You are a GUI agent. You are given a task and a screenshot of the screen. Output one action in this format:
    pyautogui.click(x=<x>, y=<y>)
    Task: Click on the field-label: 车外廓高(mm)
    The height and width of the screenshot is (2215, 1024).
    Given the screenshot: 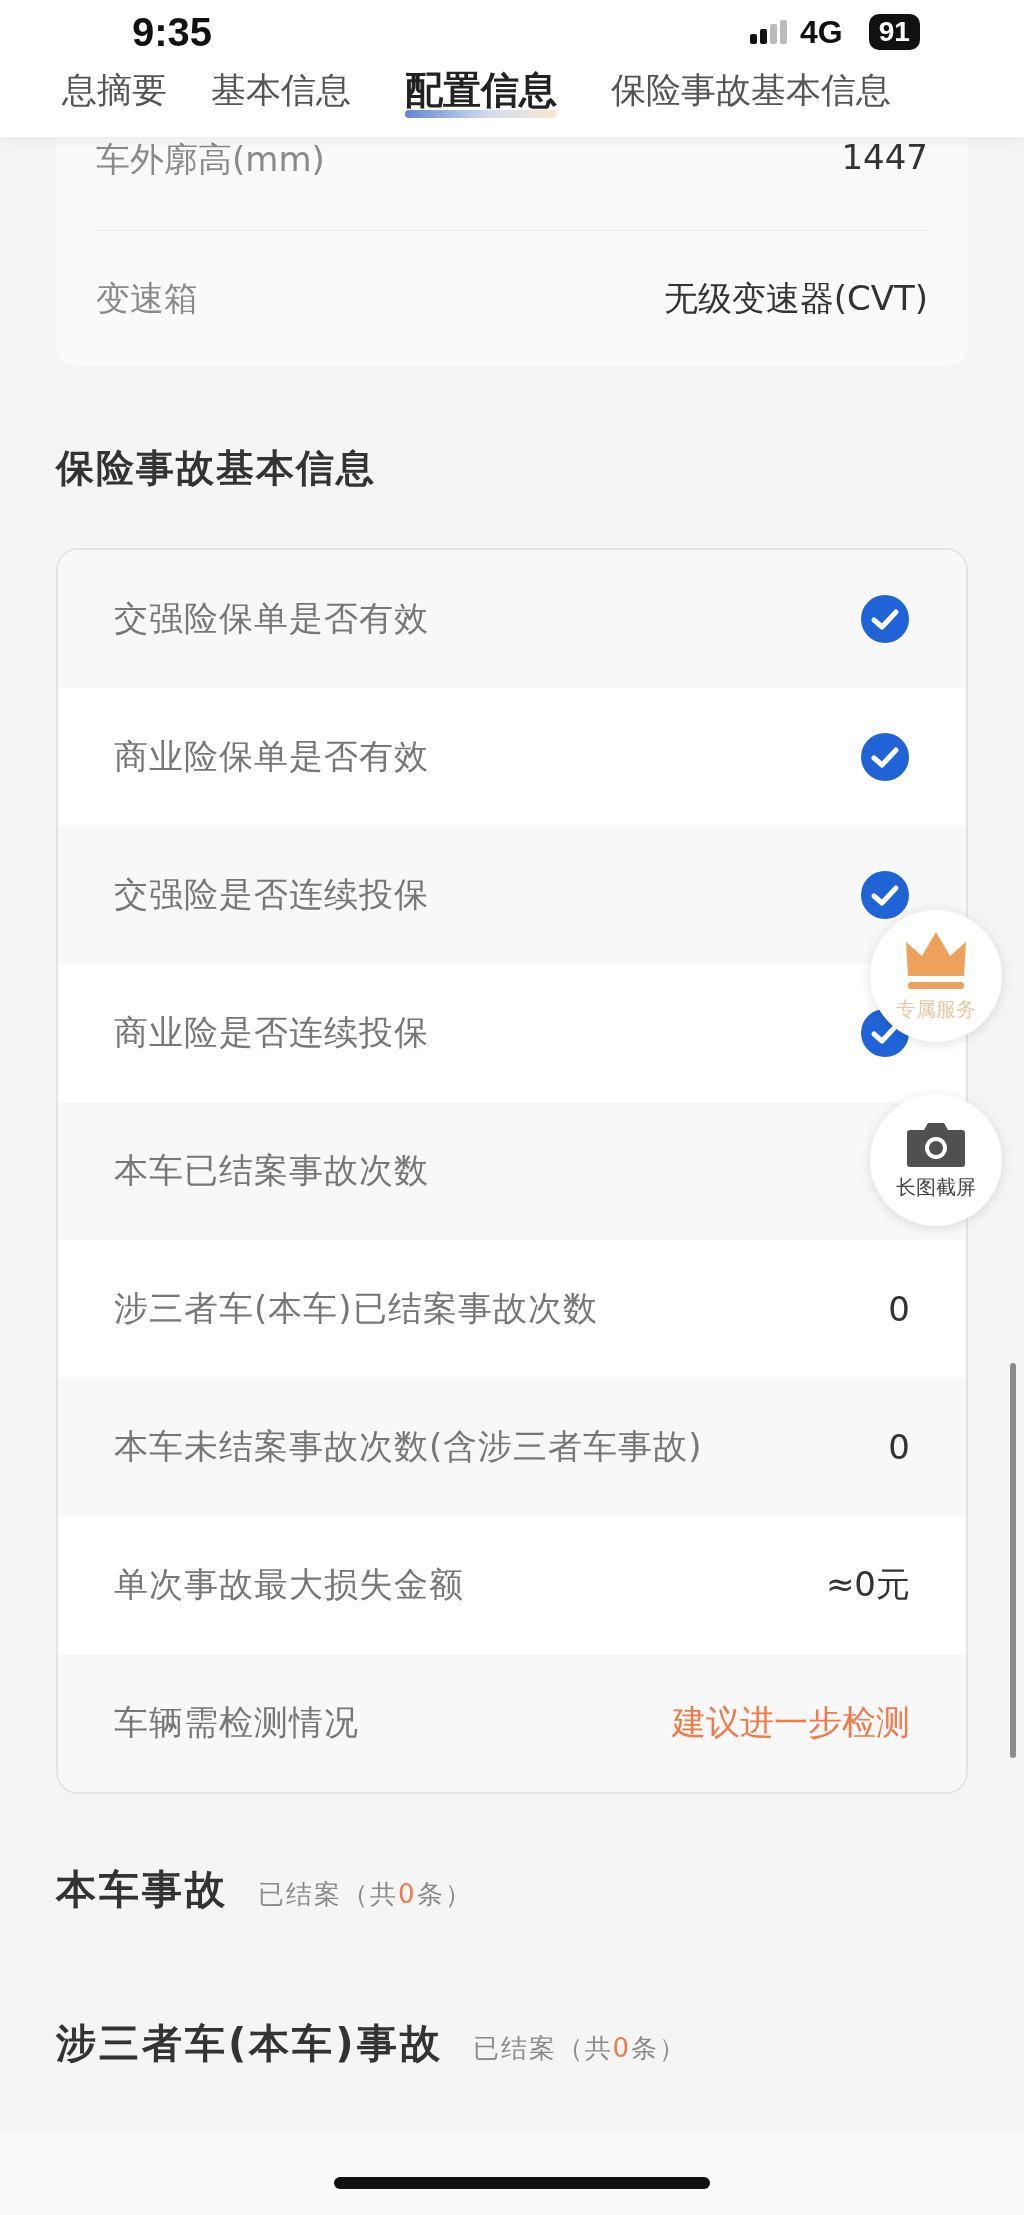 What is the action you would take?
    pyautogui.click(x=210, y=159)
    